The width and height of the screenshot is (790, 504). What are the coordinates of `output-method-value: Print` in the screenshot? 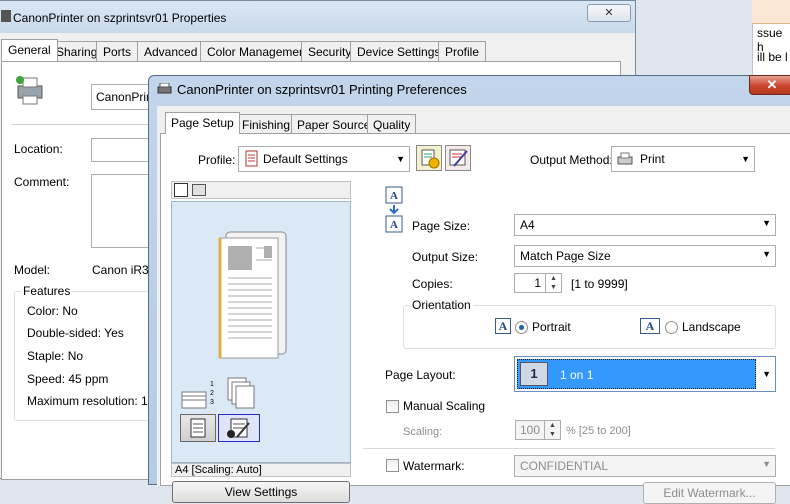 It's located at (652, 159).